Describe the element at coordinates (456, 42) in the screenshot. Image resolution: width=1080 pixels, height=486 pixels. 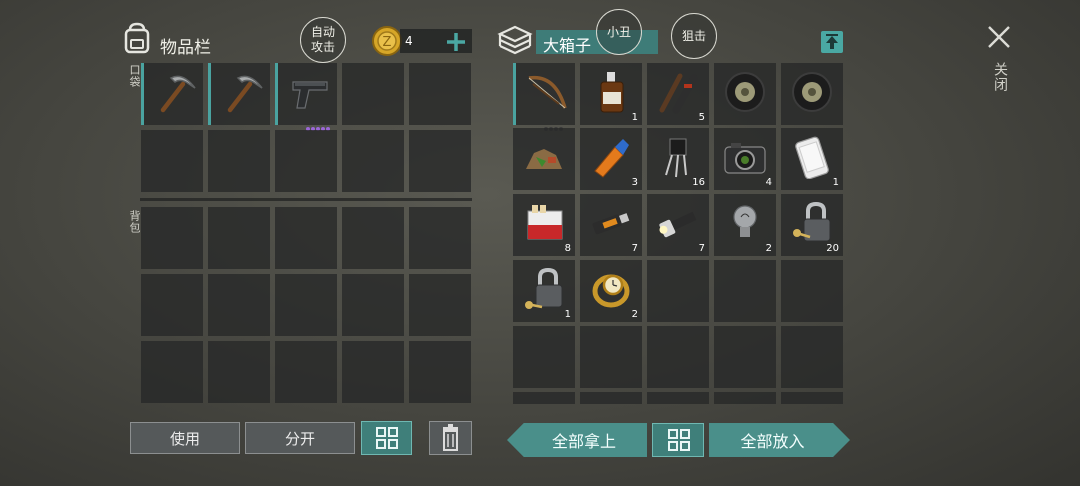
I see `add-coins-icon` at that location.